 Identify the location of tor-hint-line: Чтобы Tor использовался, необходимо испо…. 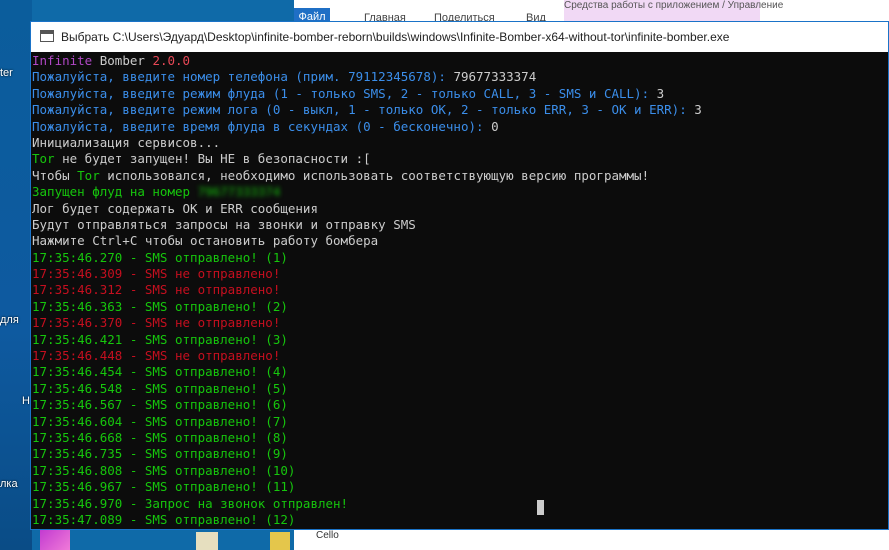
(460, 176).